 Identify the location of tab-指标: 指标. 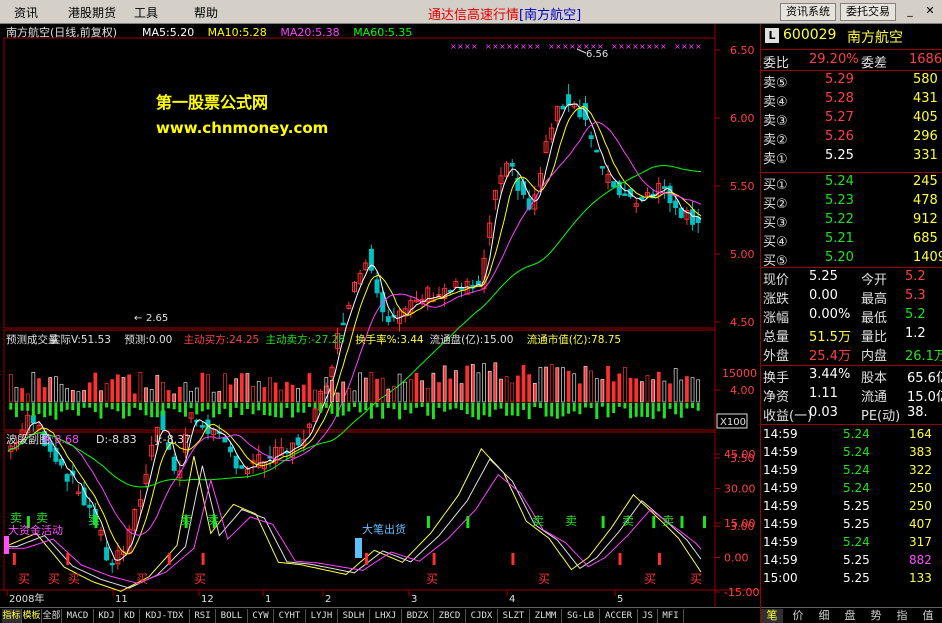
(12, 616).